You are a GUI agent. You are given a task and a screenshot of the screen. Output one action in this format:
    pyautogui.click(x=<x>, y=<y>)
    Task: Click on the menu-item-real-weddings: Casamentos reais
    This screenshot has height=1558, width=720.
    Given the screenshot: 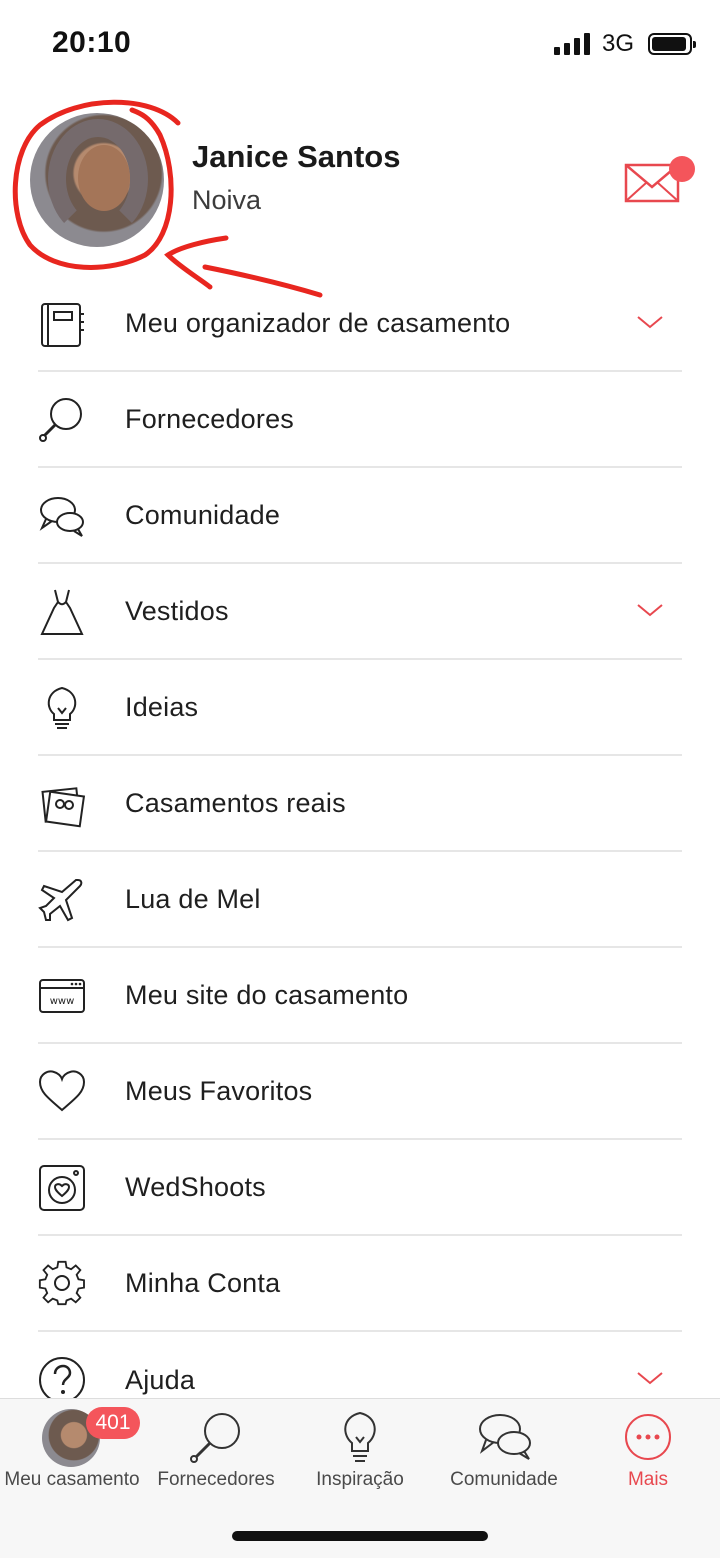 What is the action you would take?
    pyautogui.click(x=360, y=804)
    